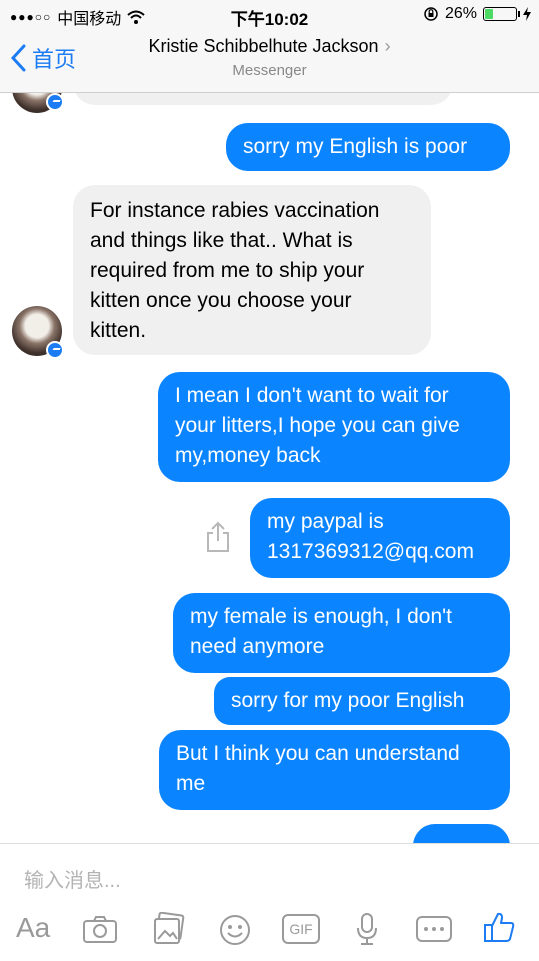 Image resolution: width=539 pixels, height=961 pixels. Describe the element at coordinates (33, 928) in the screenshot. I see `text-format-button: Aa` at that location.